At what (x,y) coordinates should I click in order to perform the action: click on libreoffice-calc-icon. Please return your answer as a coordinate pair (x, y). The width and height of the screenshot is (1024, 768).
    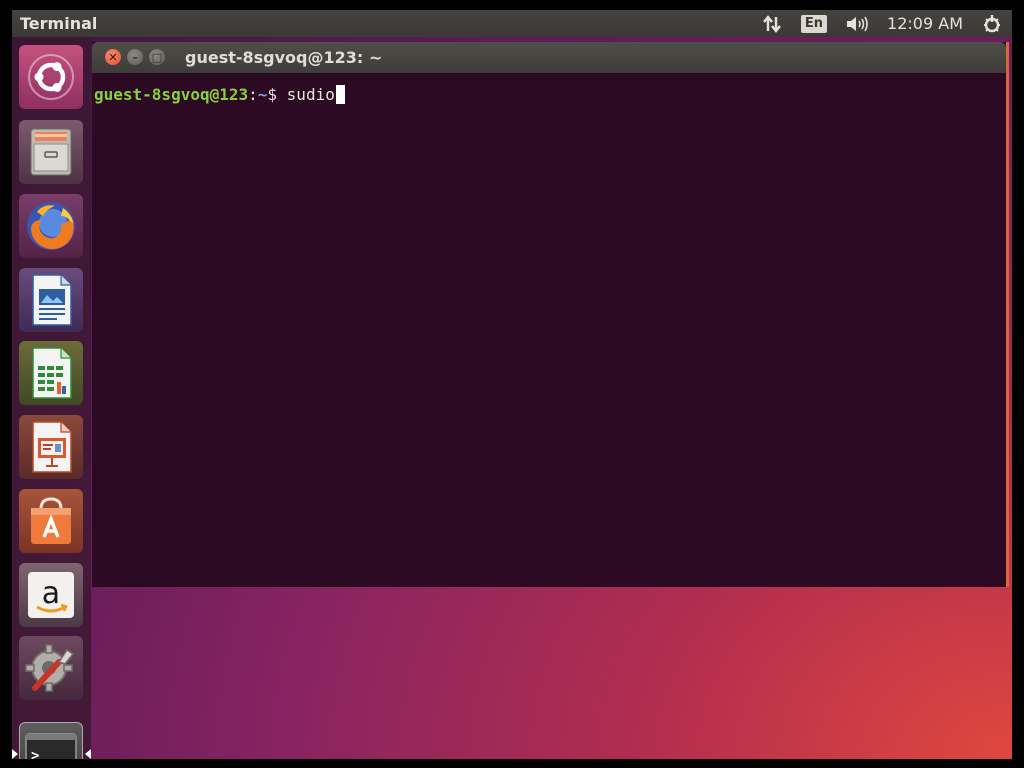
    Looking at the image, I should click on (52, 373).